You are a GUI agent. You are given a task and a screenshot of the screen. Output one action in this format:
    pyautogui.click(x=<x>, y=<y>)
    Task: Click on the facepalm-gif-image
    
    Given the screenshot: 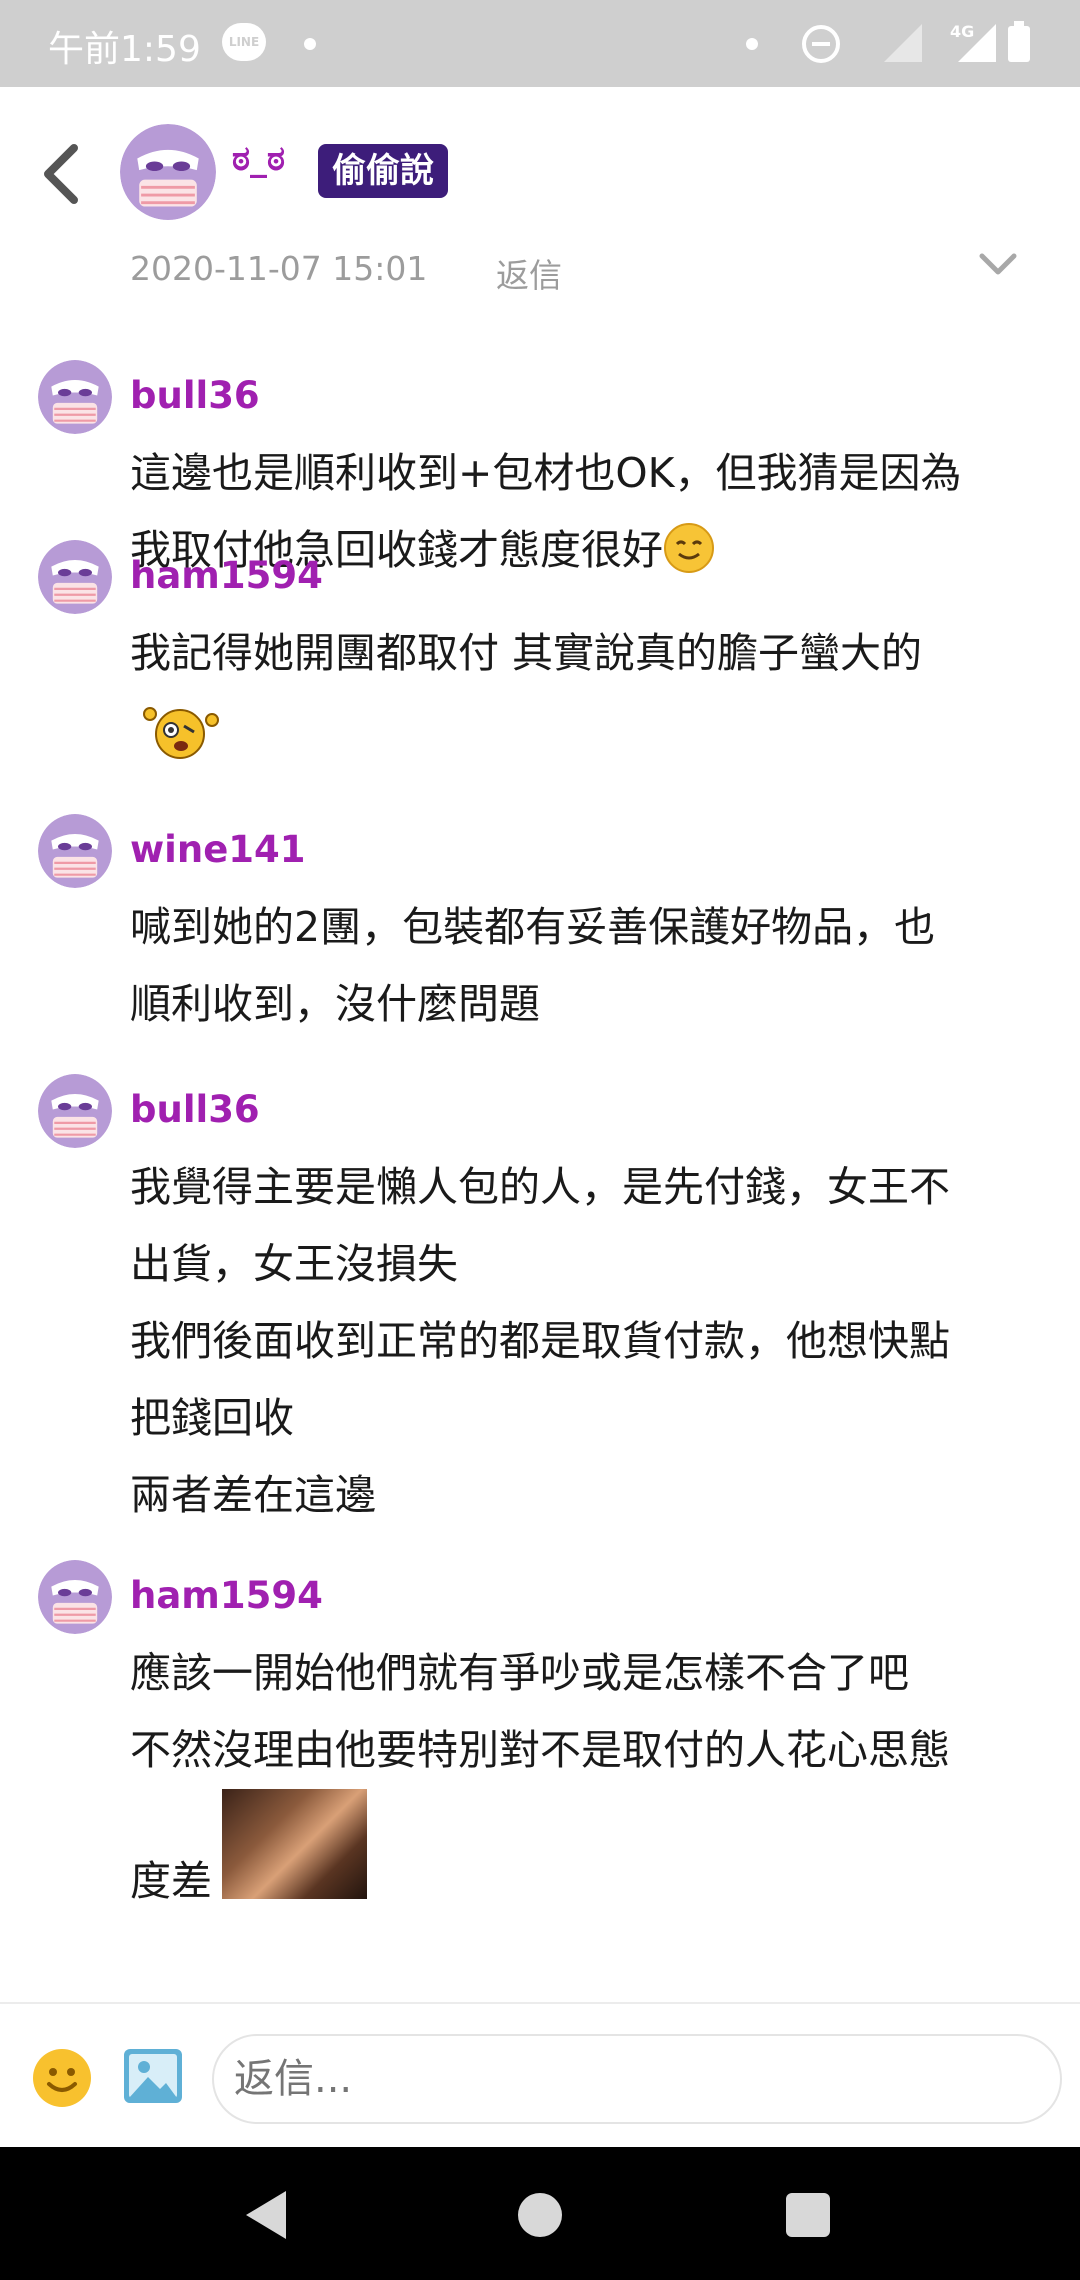 What is the action you would take?
    pyautogui.click(x=294, y=1844)
    